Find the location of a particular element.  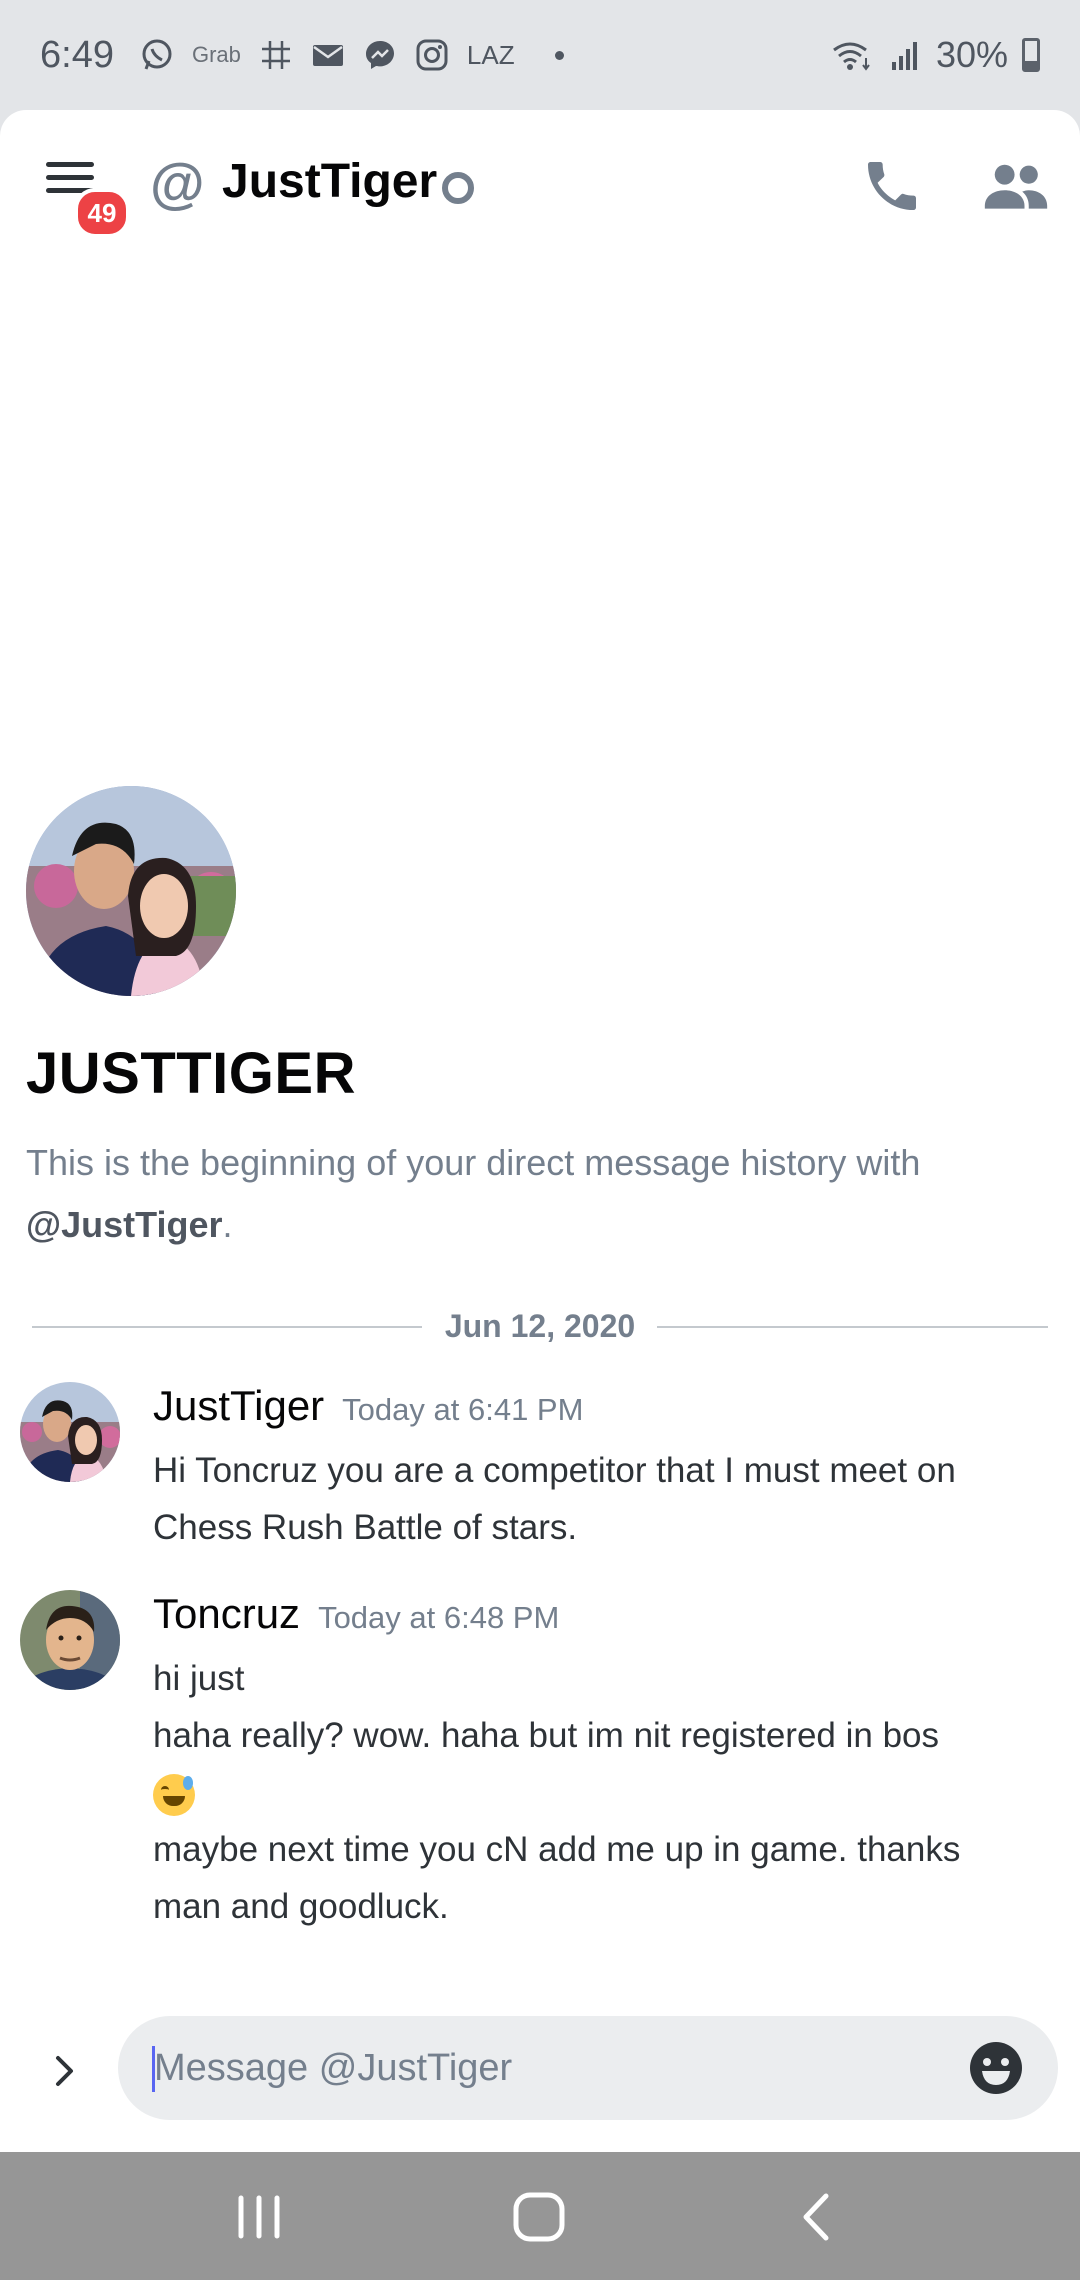

battery-percent: 30% is located at coordinates (971, 54).